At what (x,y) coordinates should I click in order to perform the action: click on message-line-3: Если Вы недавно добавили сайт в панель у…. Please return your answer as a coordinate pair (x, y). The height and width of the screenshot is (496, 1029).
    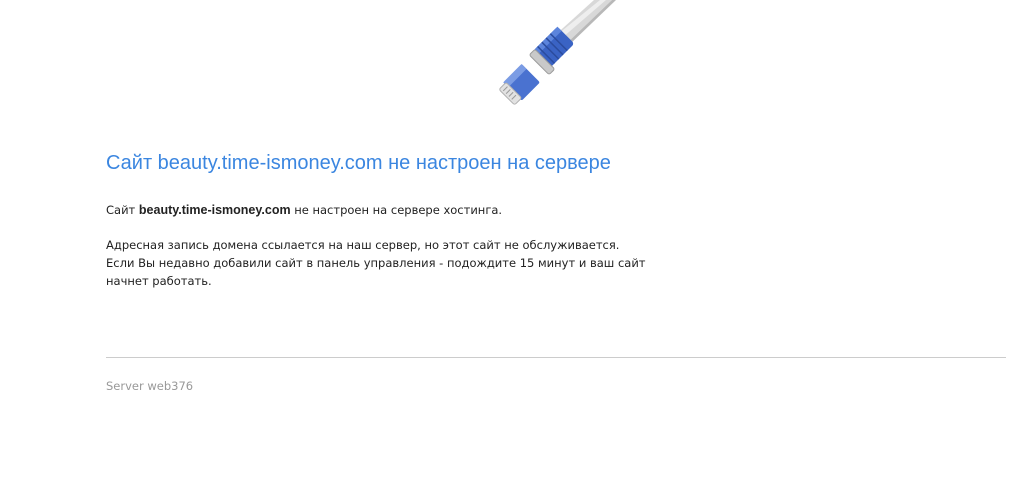
    Looking at the image, I should click on (376, 272).